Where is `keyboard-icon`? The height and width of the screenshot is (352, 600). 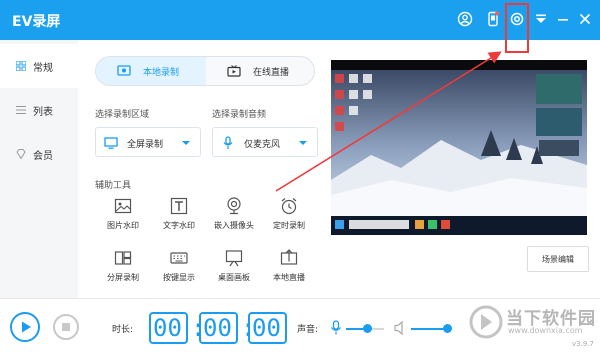 keyboard-icon is located at coordinates (179, 258).